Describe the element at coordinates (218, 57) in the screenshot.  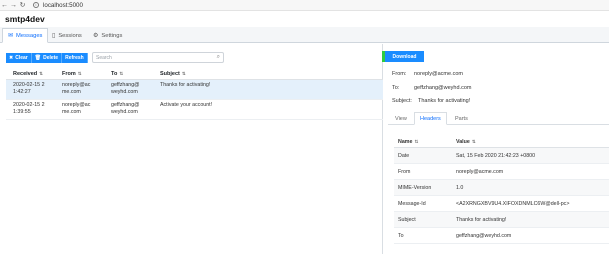
I see `search-icon: ⌕` at that location.